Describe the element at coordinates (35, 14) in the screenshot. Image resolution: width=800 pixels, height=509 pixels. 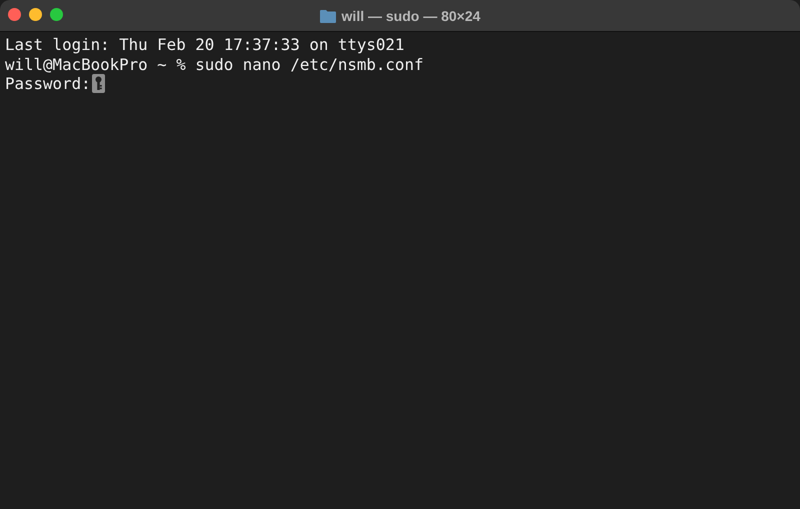
I see `minimize-button` at that location.